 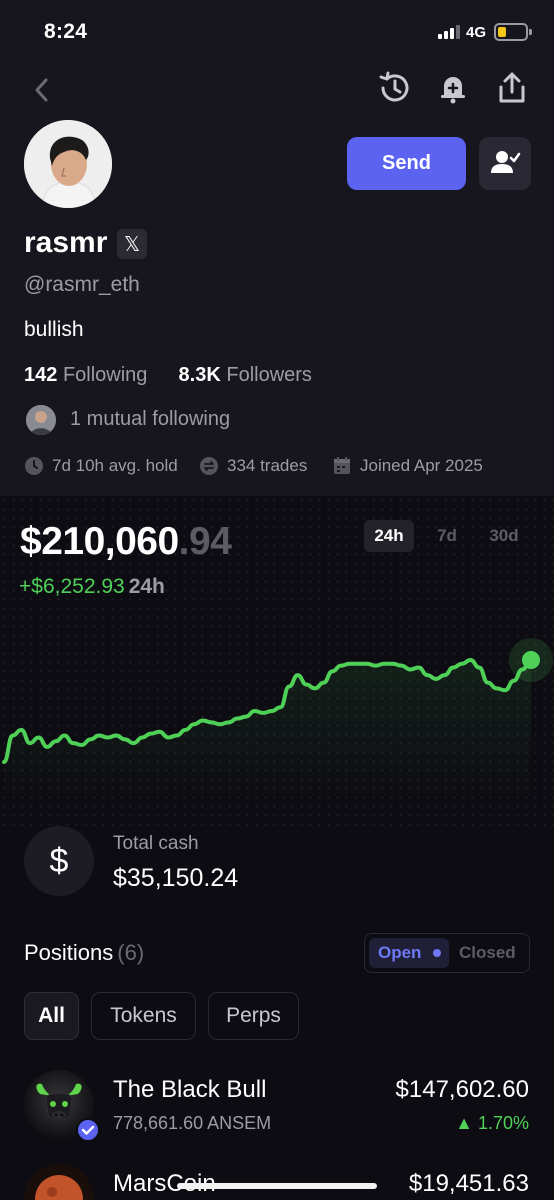 I want to click on open-toggle: Open, so click(x=409, y=953).